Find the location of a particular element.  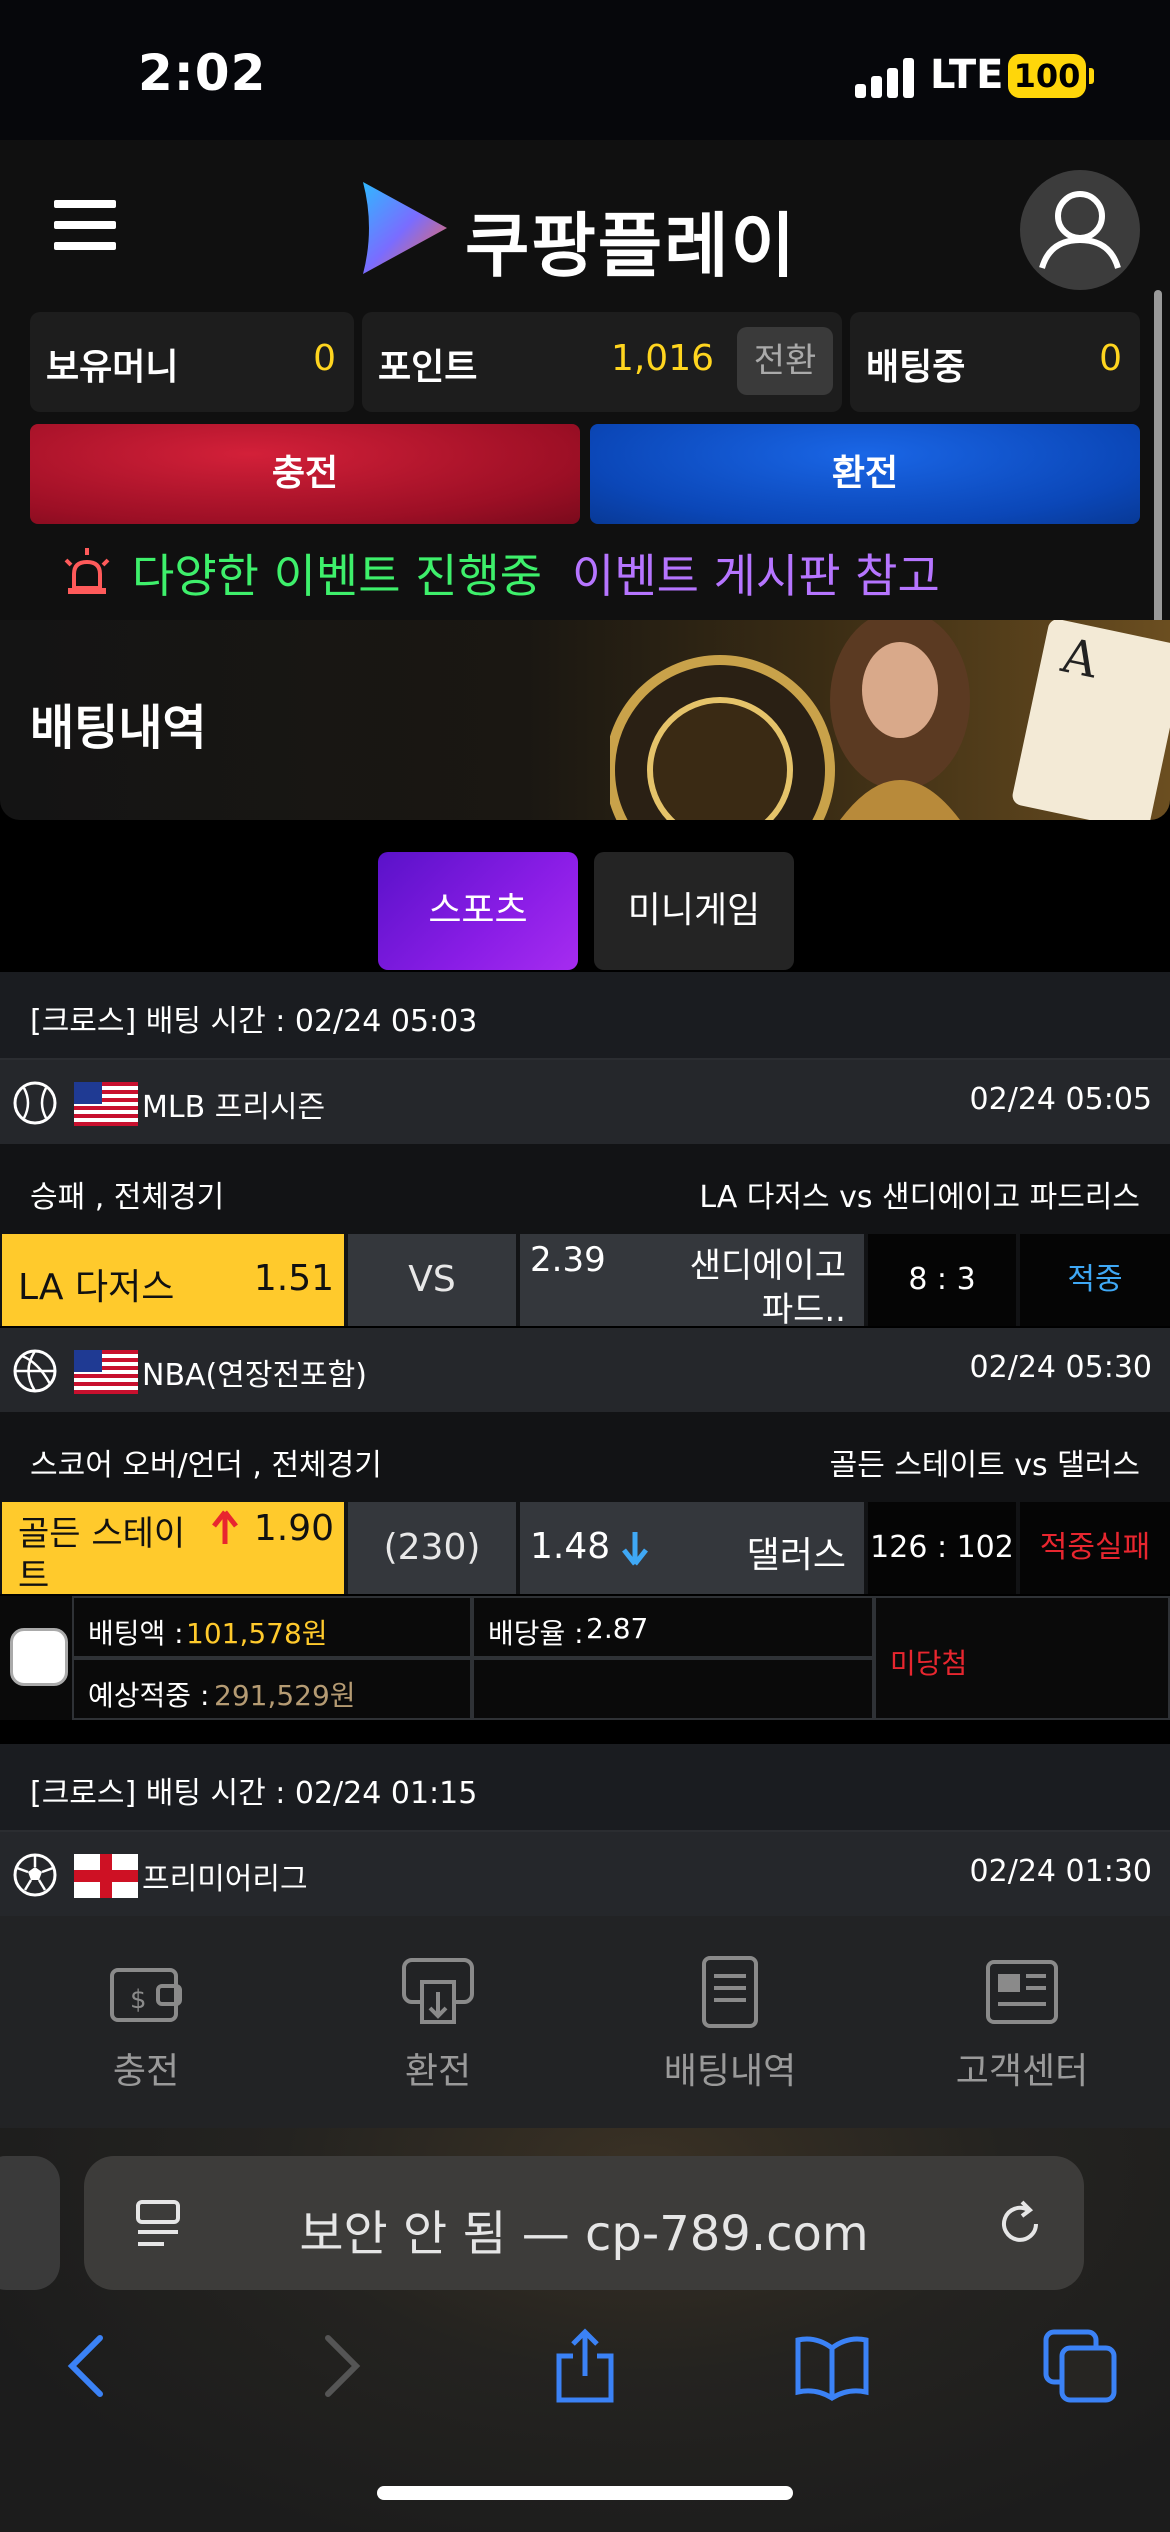

home-odds-cell: LA 다저스 1.51 is located at coordinates (173, 1280).